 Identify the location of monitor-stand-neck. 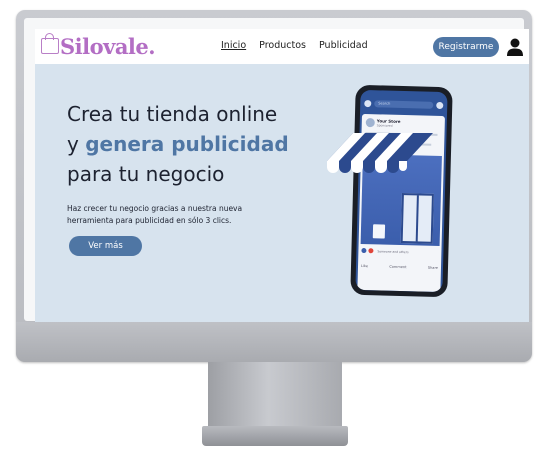
(275, 395).